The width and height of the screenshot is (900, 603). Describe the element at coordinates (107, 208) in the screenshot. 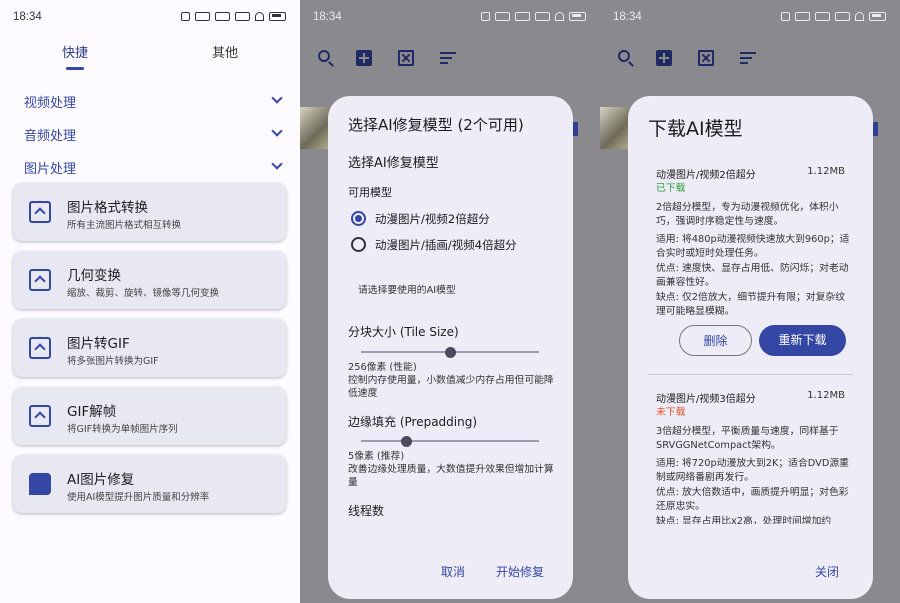

I see `card-title: 图片格式转换` at that location.